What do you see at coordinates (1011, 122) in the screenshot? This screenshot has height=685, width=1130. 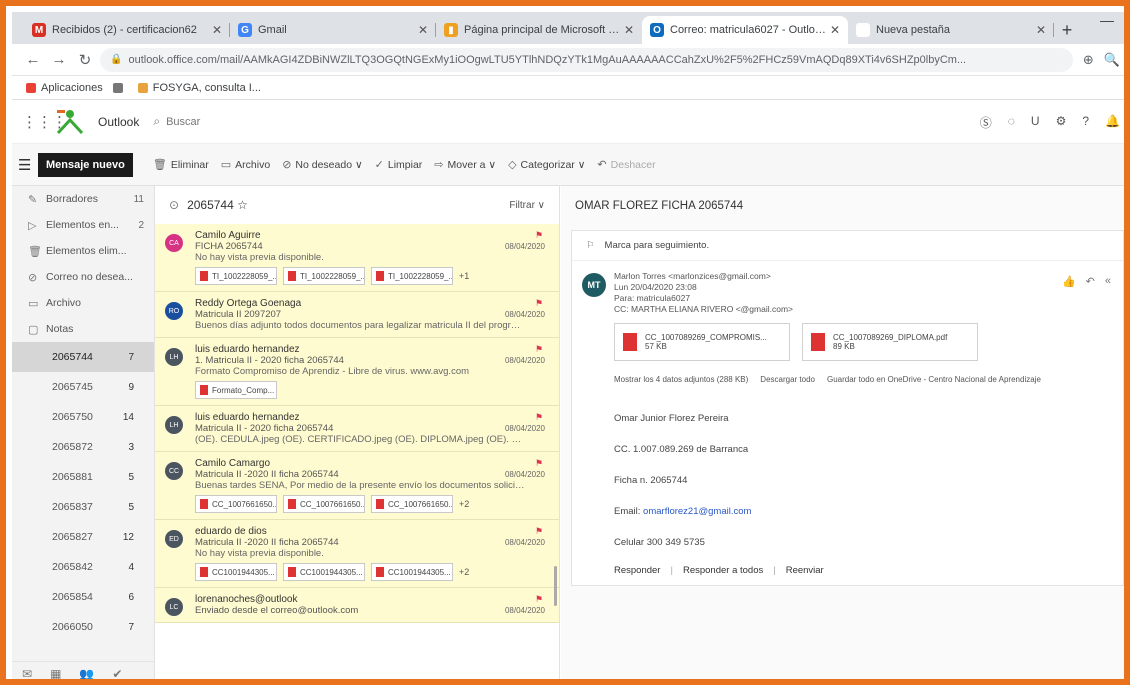 I see `teams-icon: ◌` at bounding box center [1011, 122].